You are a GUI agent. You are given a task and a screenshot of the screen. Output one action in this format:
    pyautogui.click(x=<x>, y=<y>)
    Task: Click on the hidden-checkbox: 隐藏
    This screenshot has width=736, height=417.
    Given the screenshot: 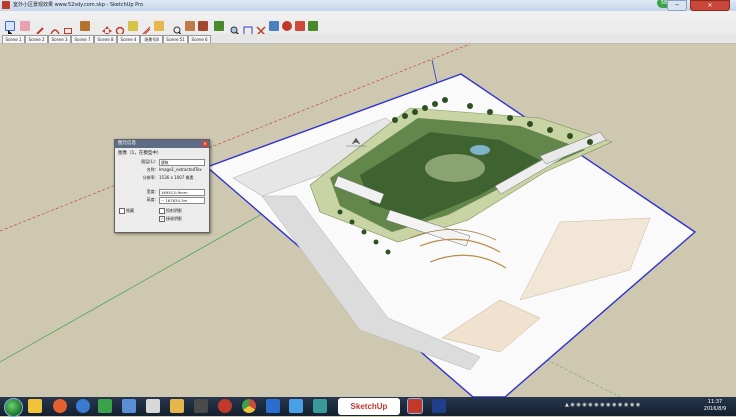 What is the action you would take?
    pyautogui.click(x=126, y=211)
    